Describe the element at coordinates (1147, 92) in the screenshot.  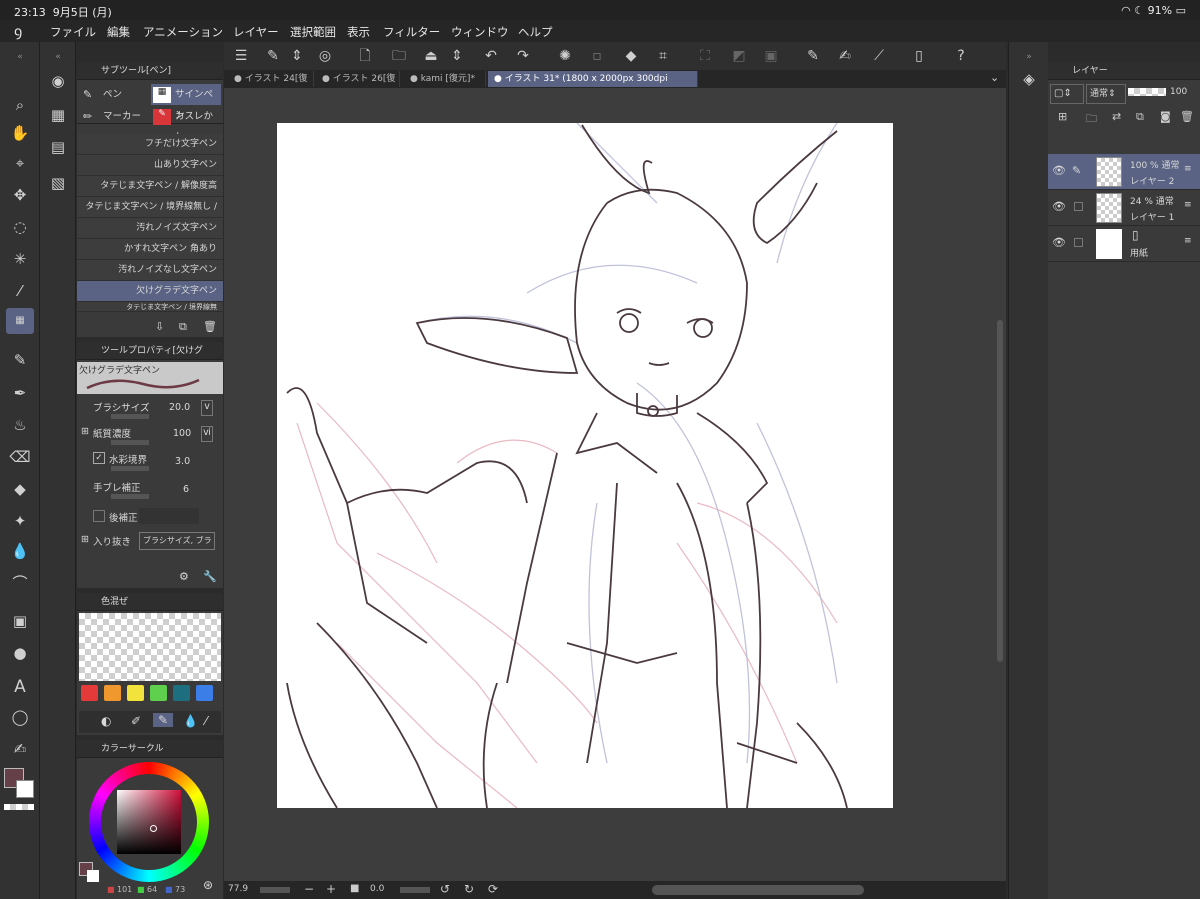
I see `opacity-slider` at that location.